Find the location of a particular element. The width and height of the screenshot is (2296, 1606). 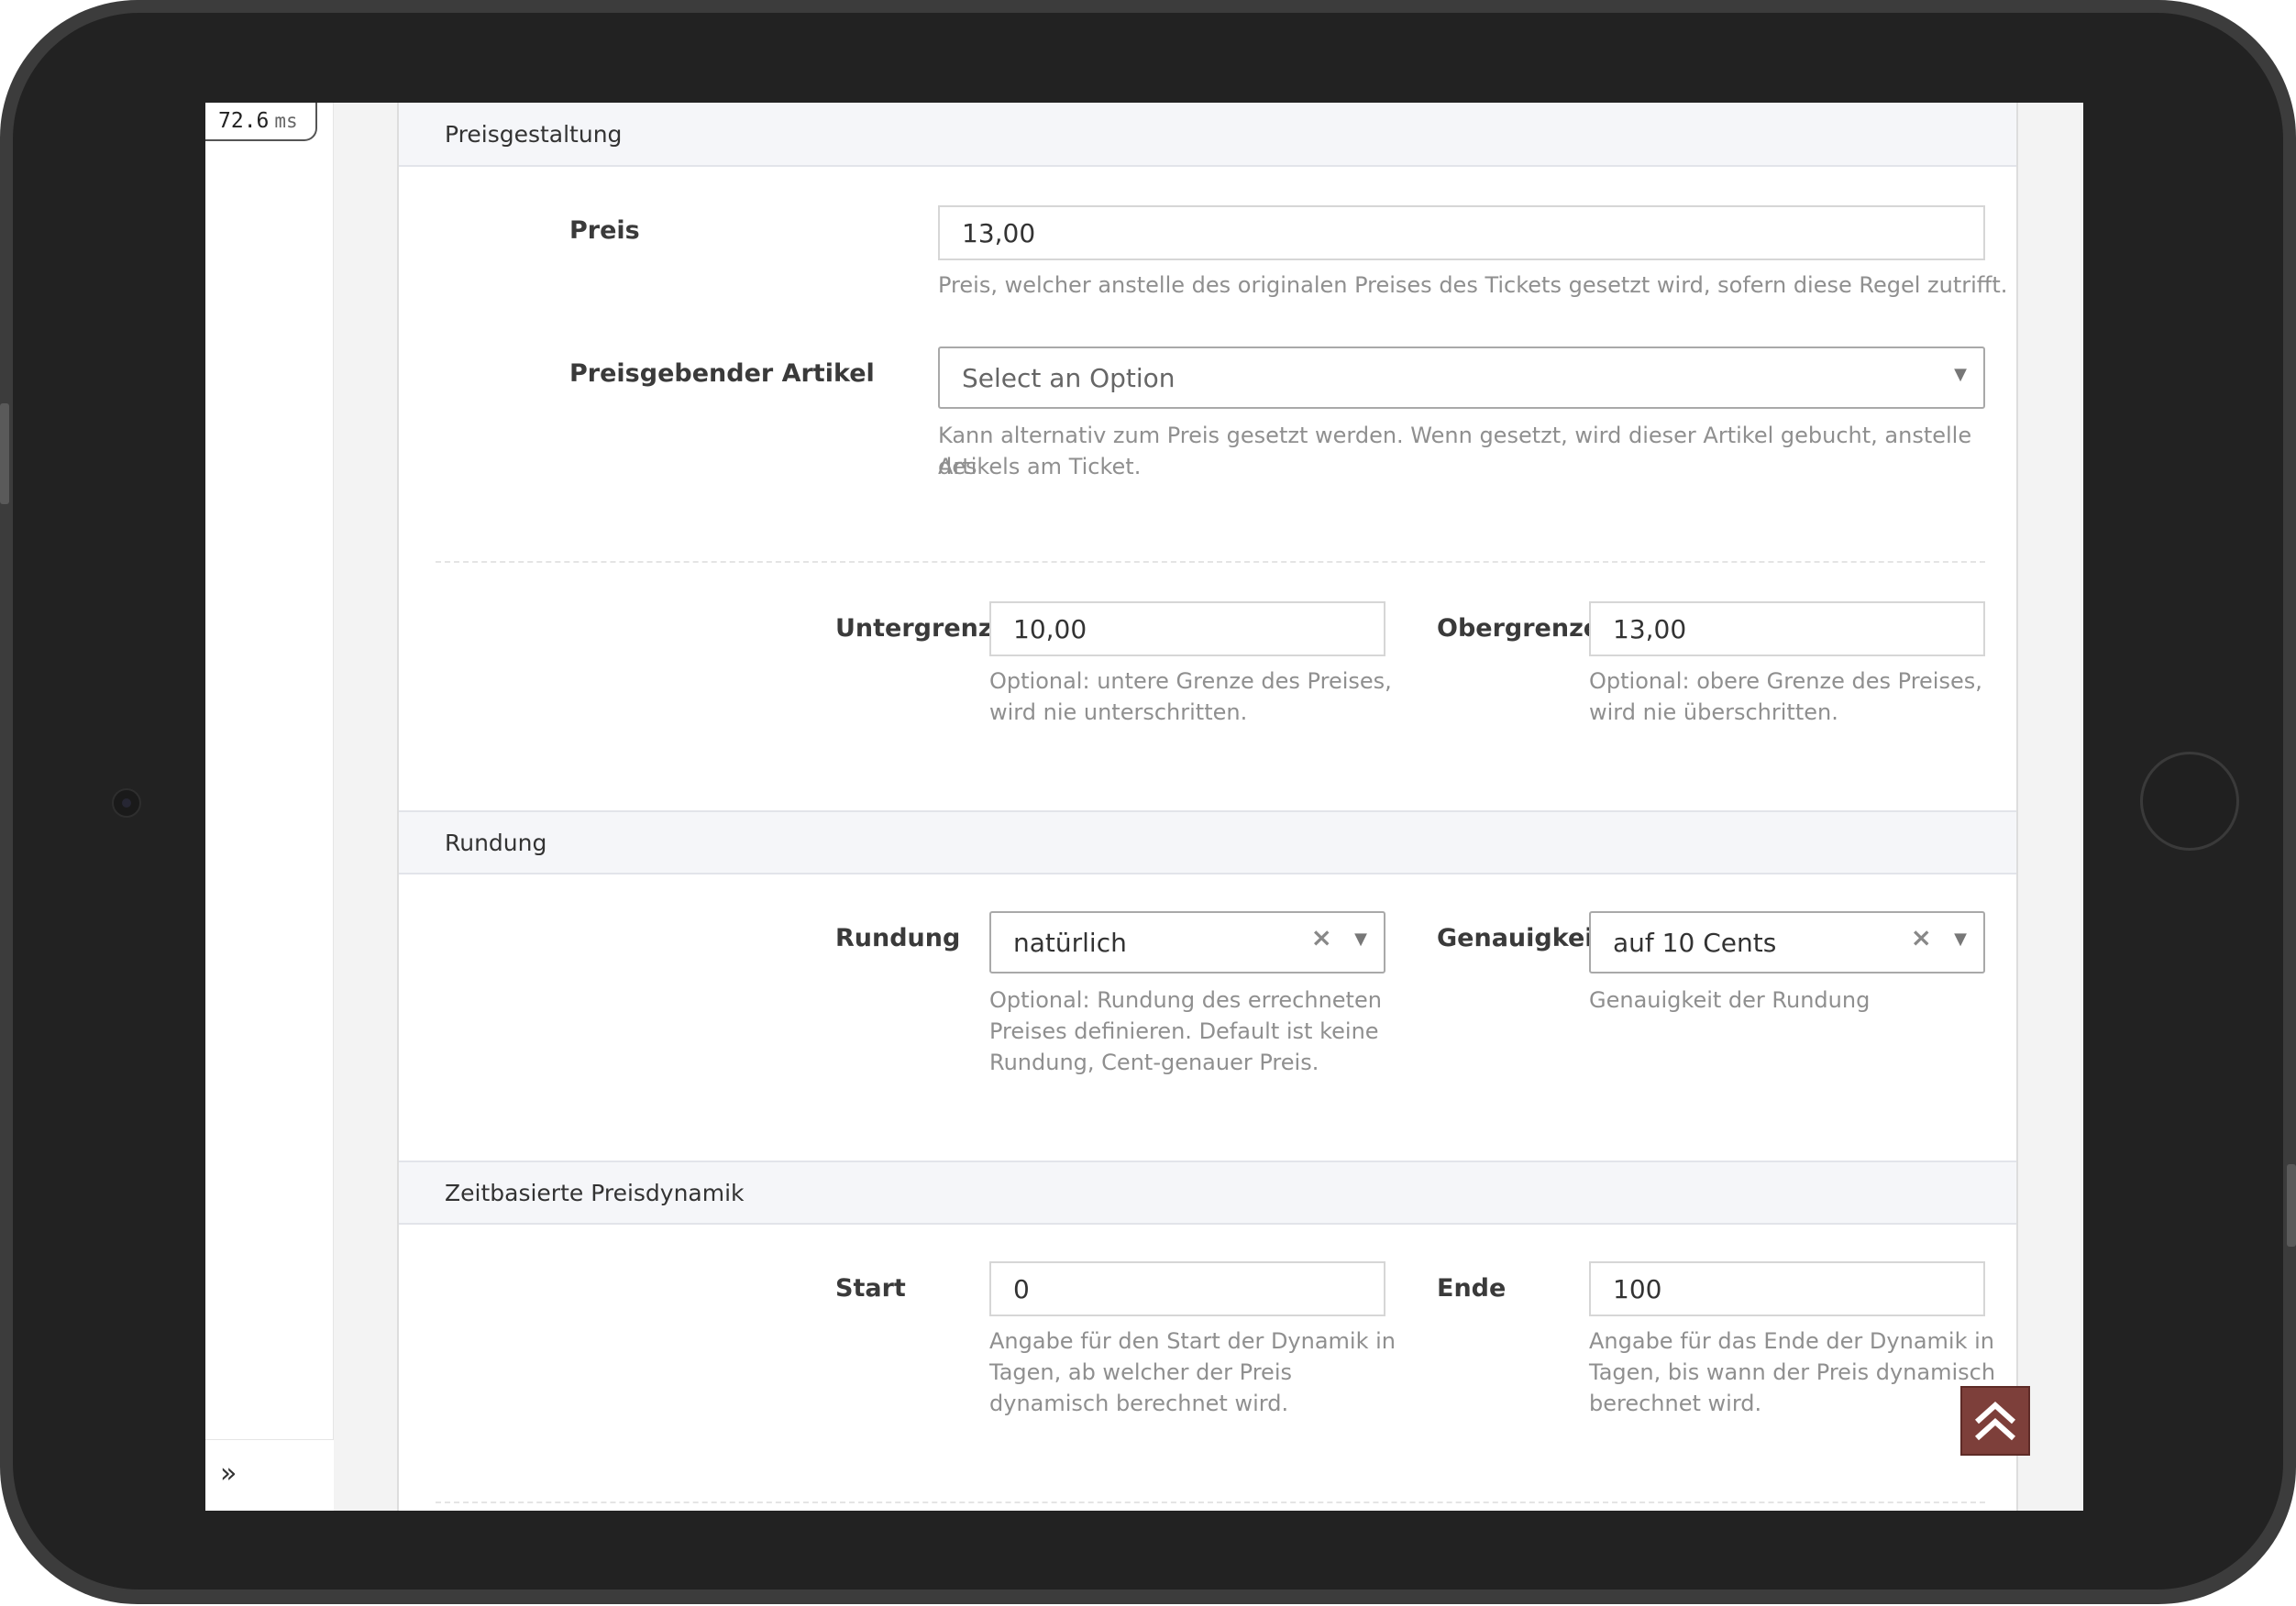

start-label: Start is located at coordinates (870, 1288).